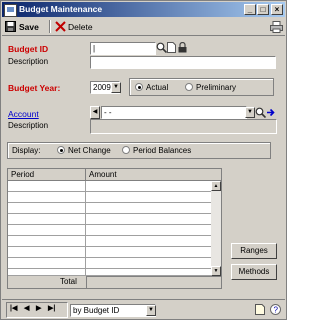 The image size is (320, 320). Describe the element at coordinates (277, 9) in the screenshot. I see `close-button: ×` at that location.